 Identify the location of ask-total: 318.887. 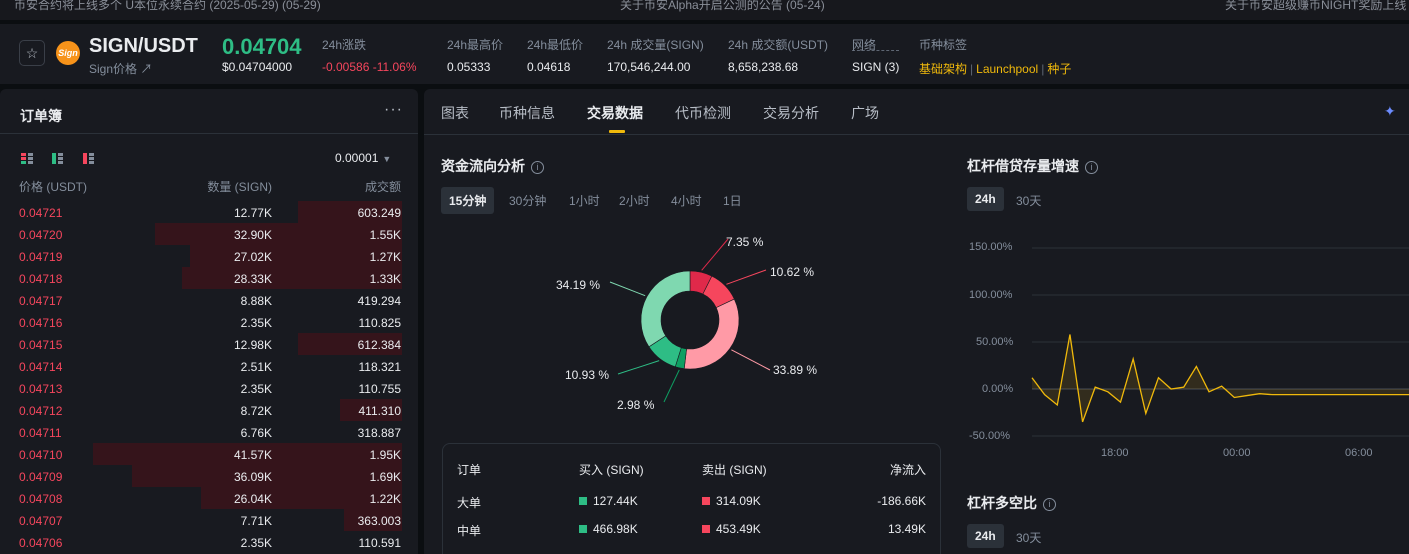
(379, 433).